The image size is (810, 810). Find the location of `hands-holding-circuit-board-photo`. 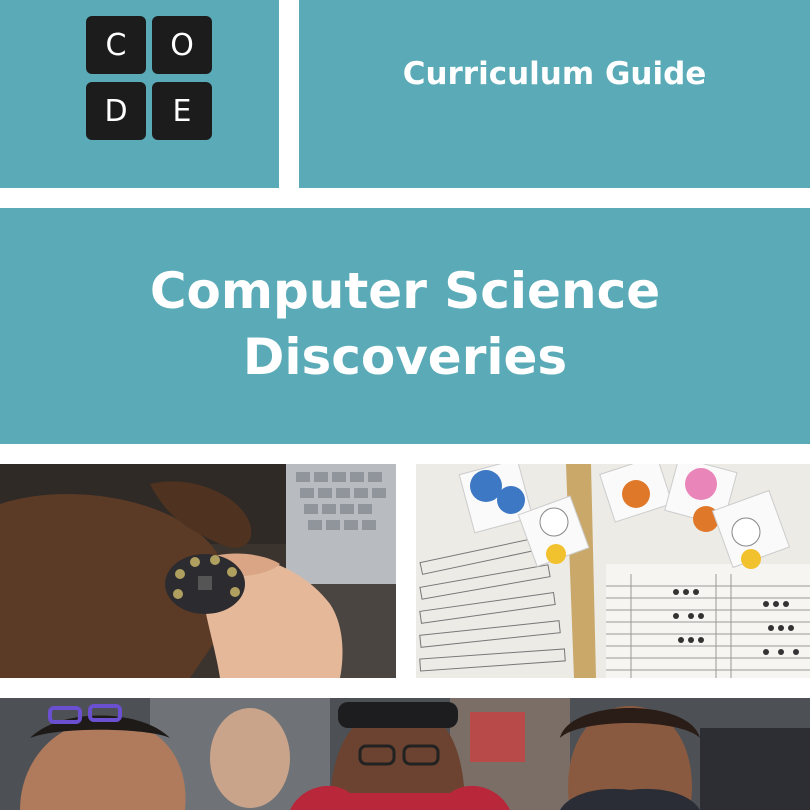

hands-holding-circuit-board-photo is located at coordinates (198, 571).